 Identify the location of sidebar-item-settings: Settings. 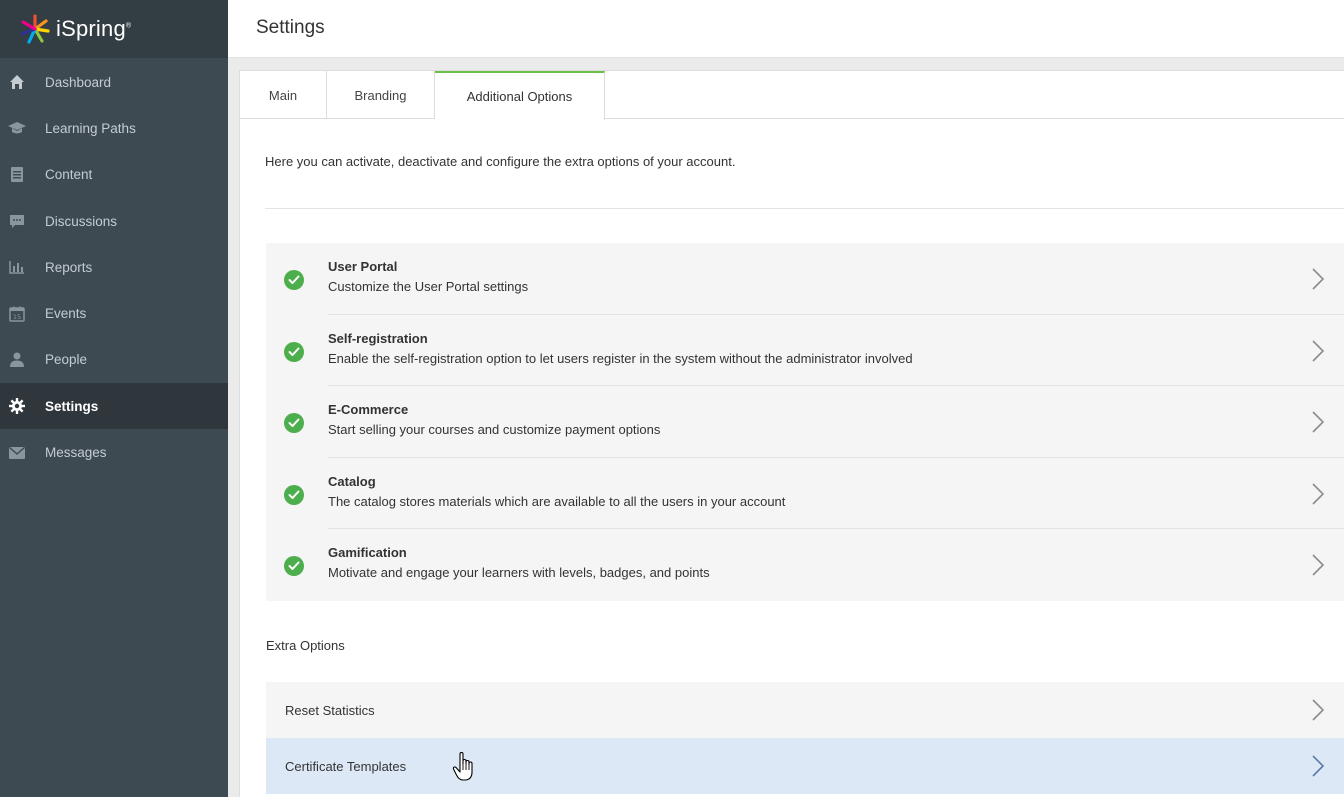
(114, 406).